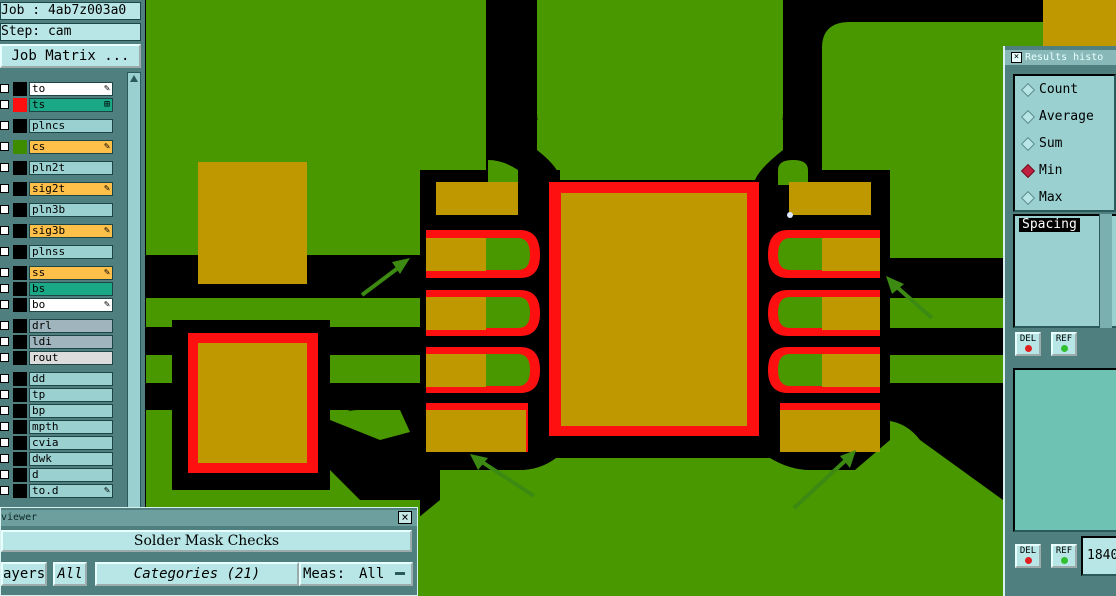 This screenshot has width=1116, height=596. Describe the element at coordinates (71, 459) in the screenshot. I see `layer-name: dwk` at that location.